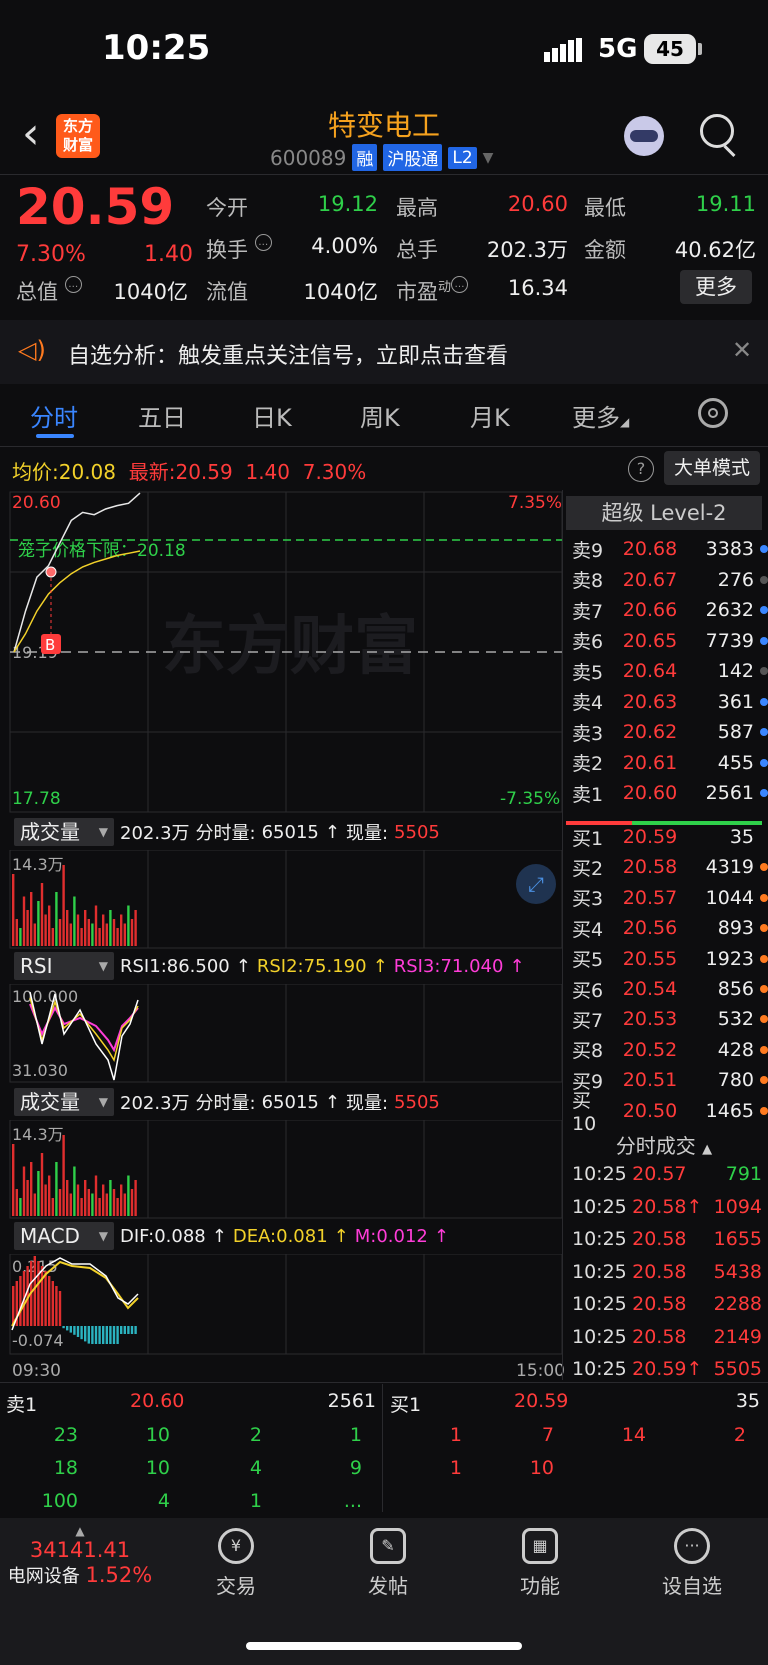 This screenshot has height=1665, width=768. Describe the element at coordinates (737, 1239) in the screenshot. I see `trade-volume: 1655` at that location.